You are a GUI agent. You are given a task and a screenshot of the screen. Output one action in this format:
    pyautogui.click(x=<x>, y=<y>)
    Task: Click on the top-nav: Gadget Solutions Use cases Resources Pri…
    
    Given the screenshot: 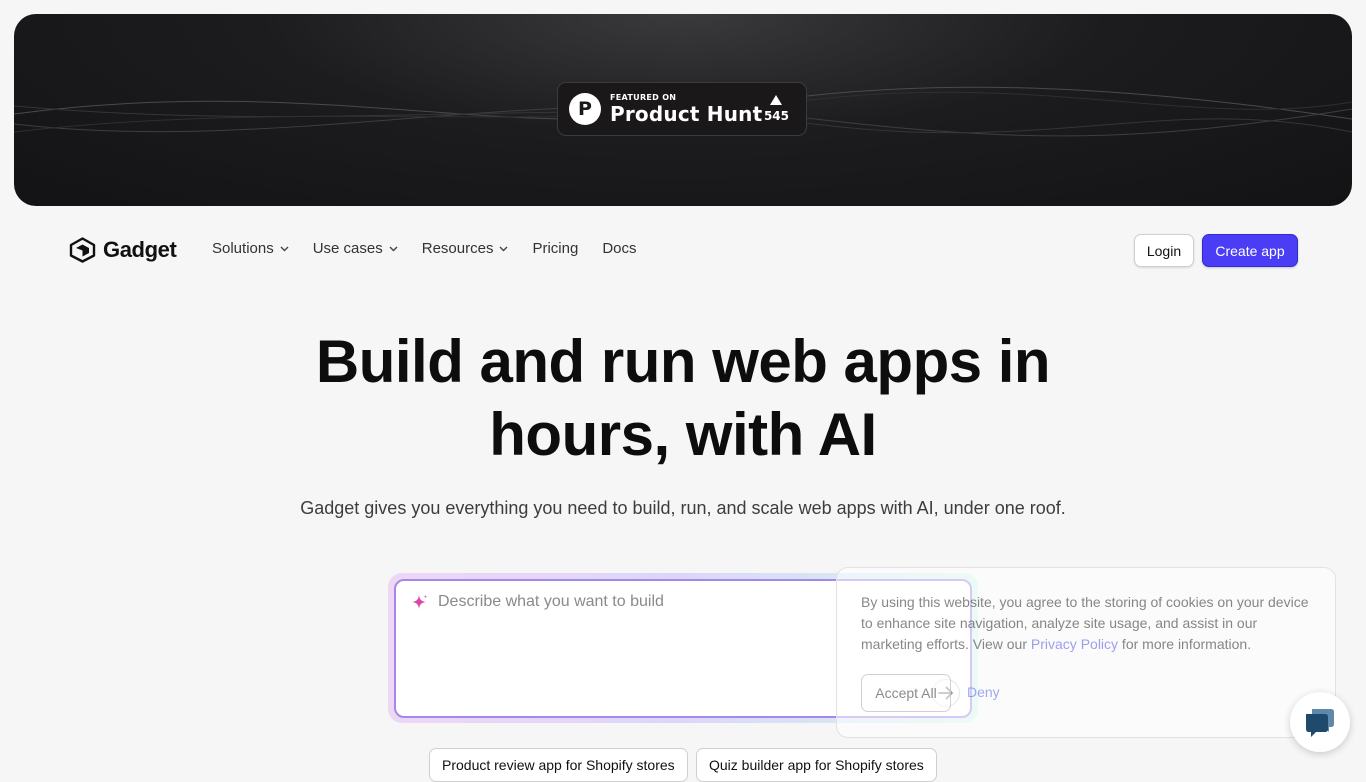 What is the action you would take?
    pyautogui.click(x=683, y=250)
    